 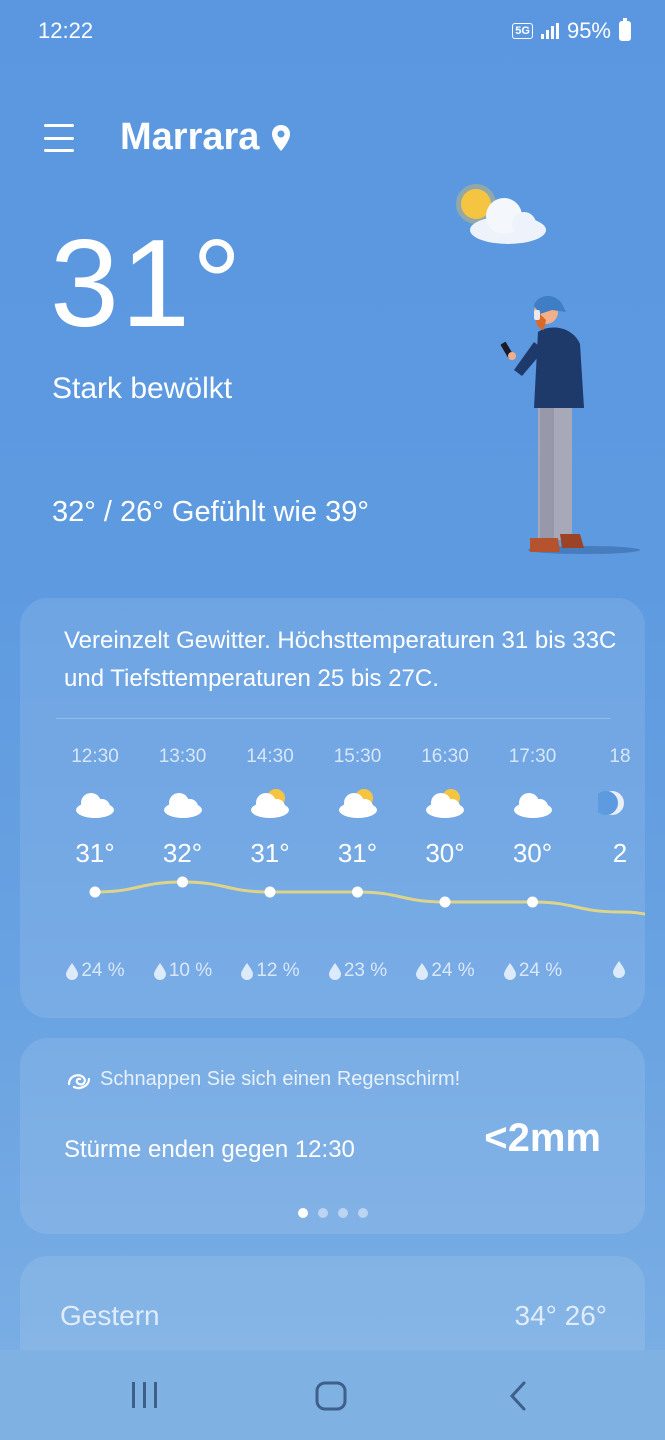 What do you see at coordinates (281, 137) in the screenshot?
I see `location-pin-icon` at bounding box center [281, 137].